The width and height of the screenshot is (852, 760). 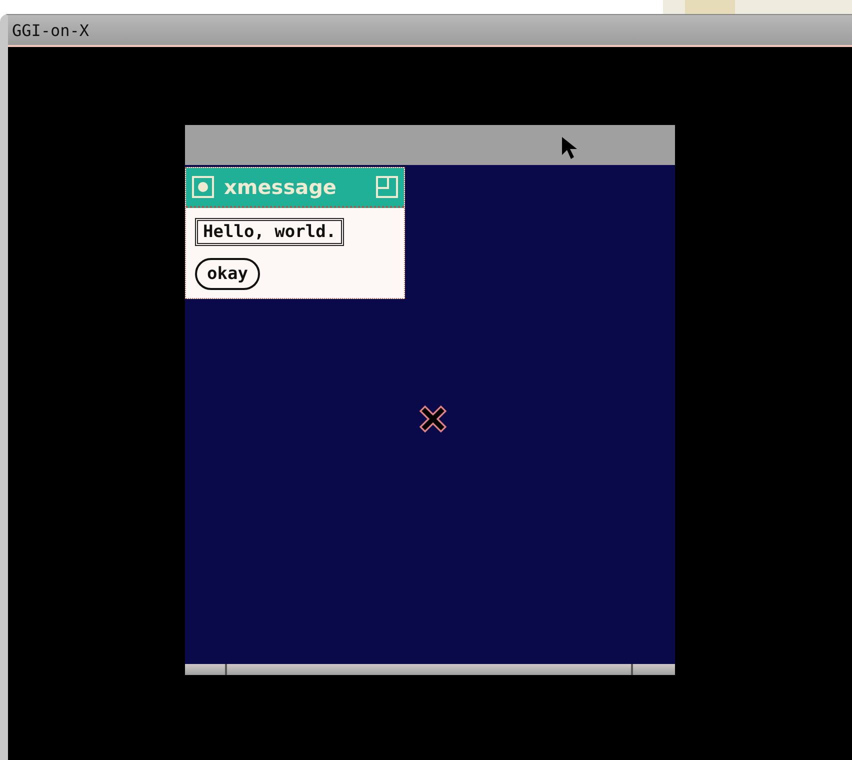 What do you see at coordinates (387, 187) in the screenshot?
I see `maximize-icon` at bounding box center [387, 187].